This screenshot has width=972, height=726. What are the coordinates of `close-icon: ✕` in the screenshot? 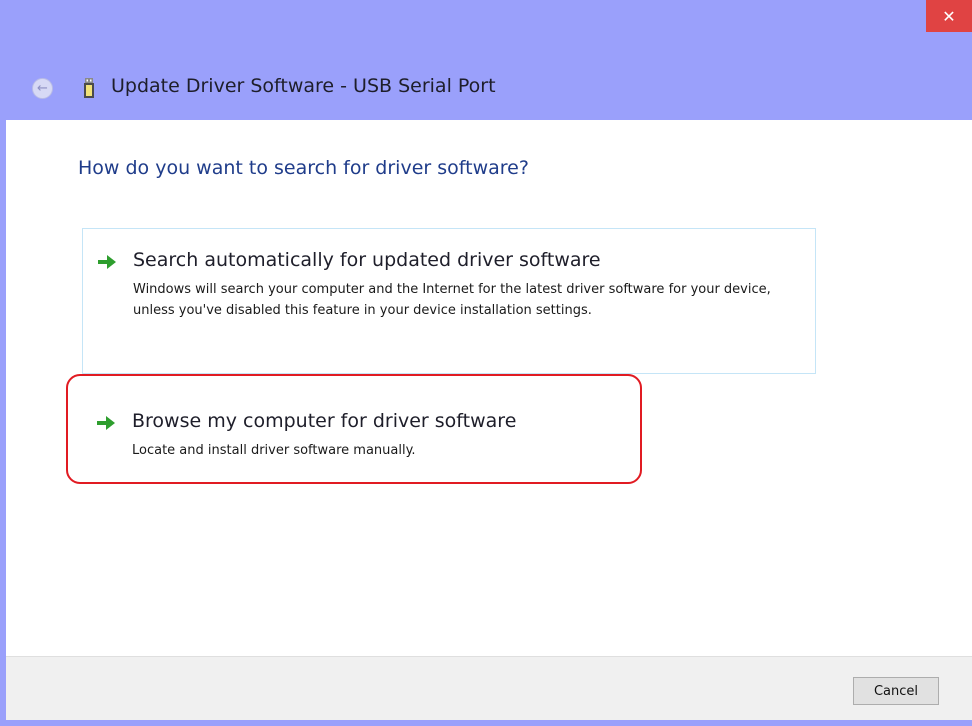 It's located at (949, 16).